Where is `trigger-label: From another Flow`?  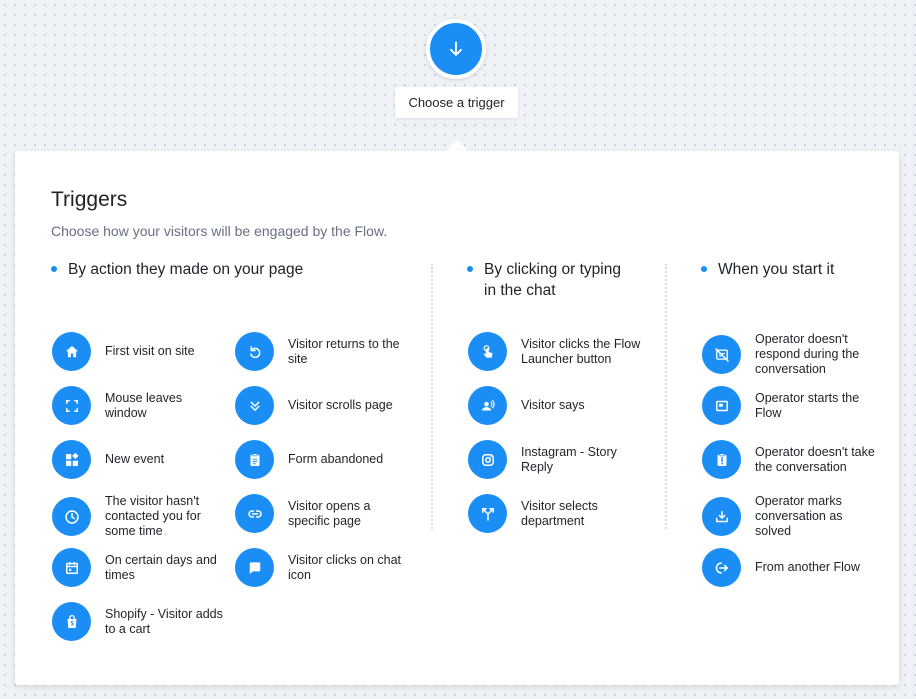
trigger-label: From another Flow is located at coordinates (807, 567).